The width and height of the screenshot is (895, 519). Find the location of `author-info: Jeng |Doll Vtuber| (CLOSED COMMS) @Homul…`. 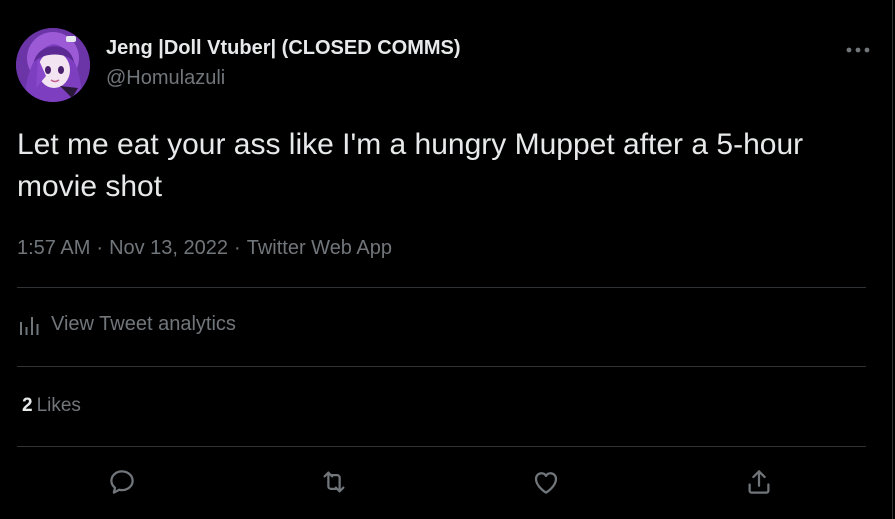

author-info: Jeng |Doll Vtuber| (CLOSED COMMS) @Homul… is located at coordinates (283, 63).